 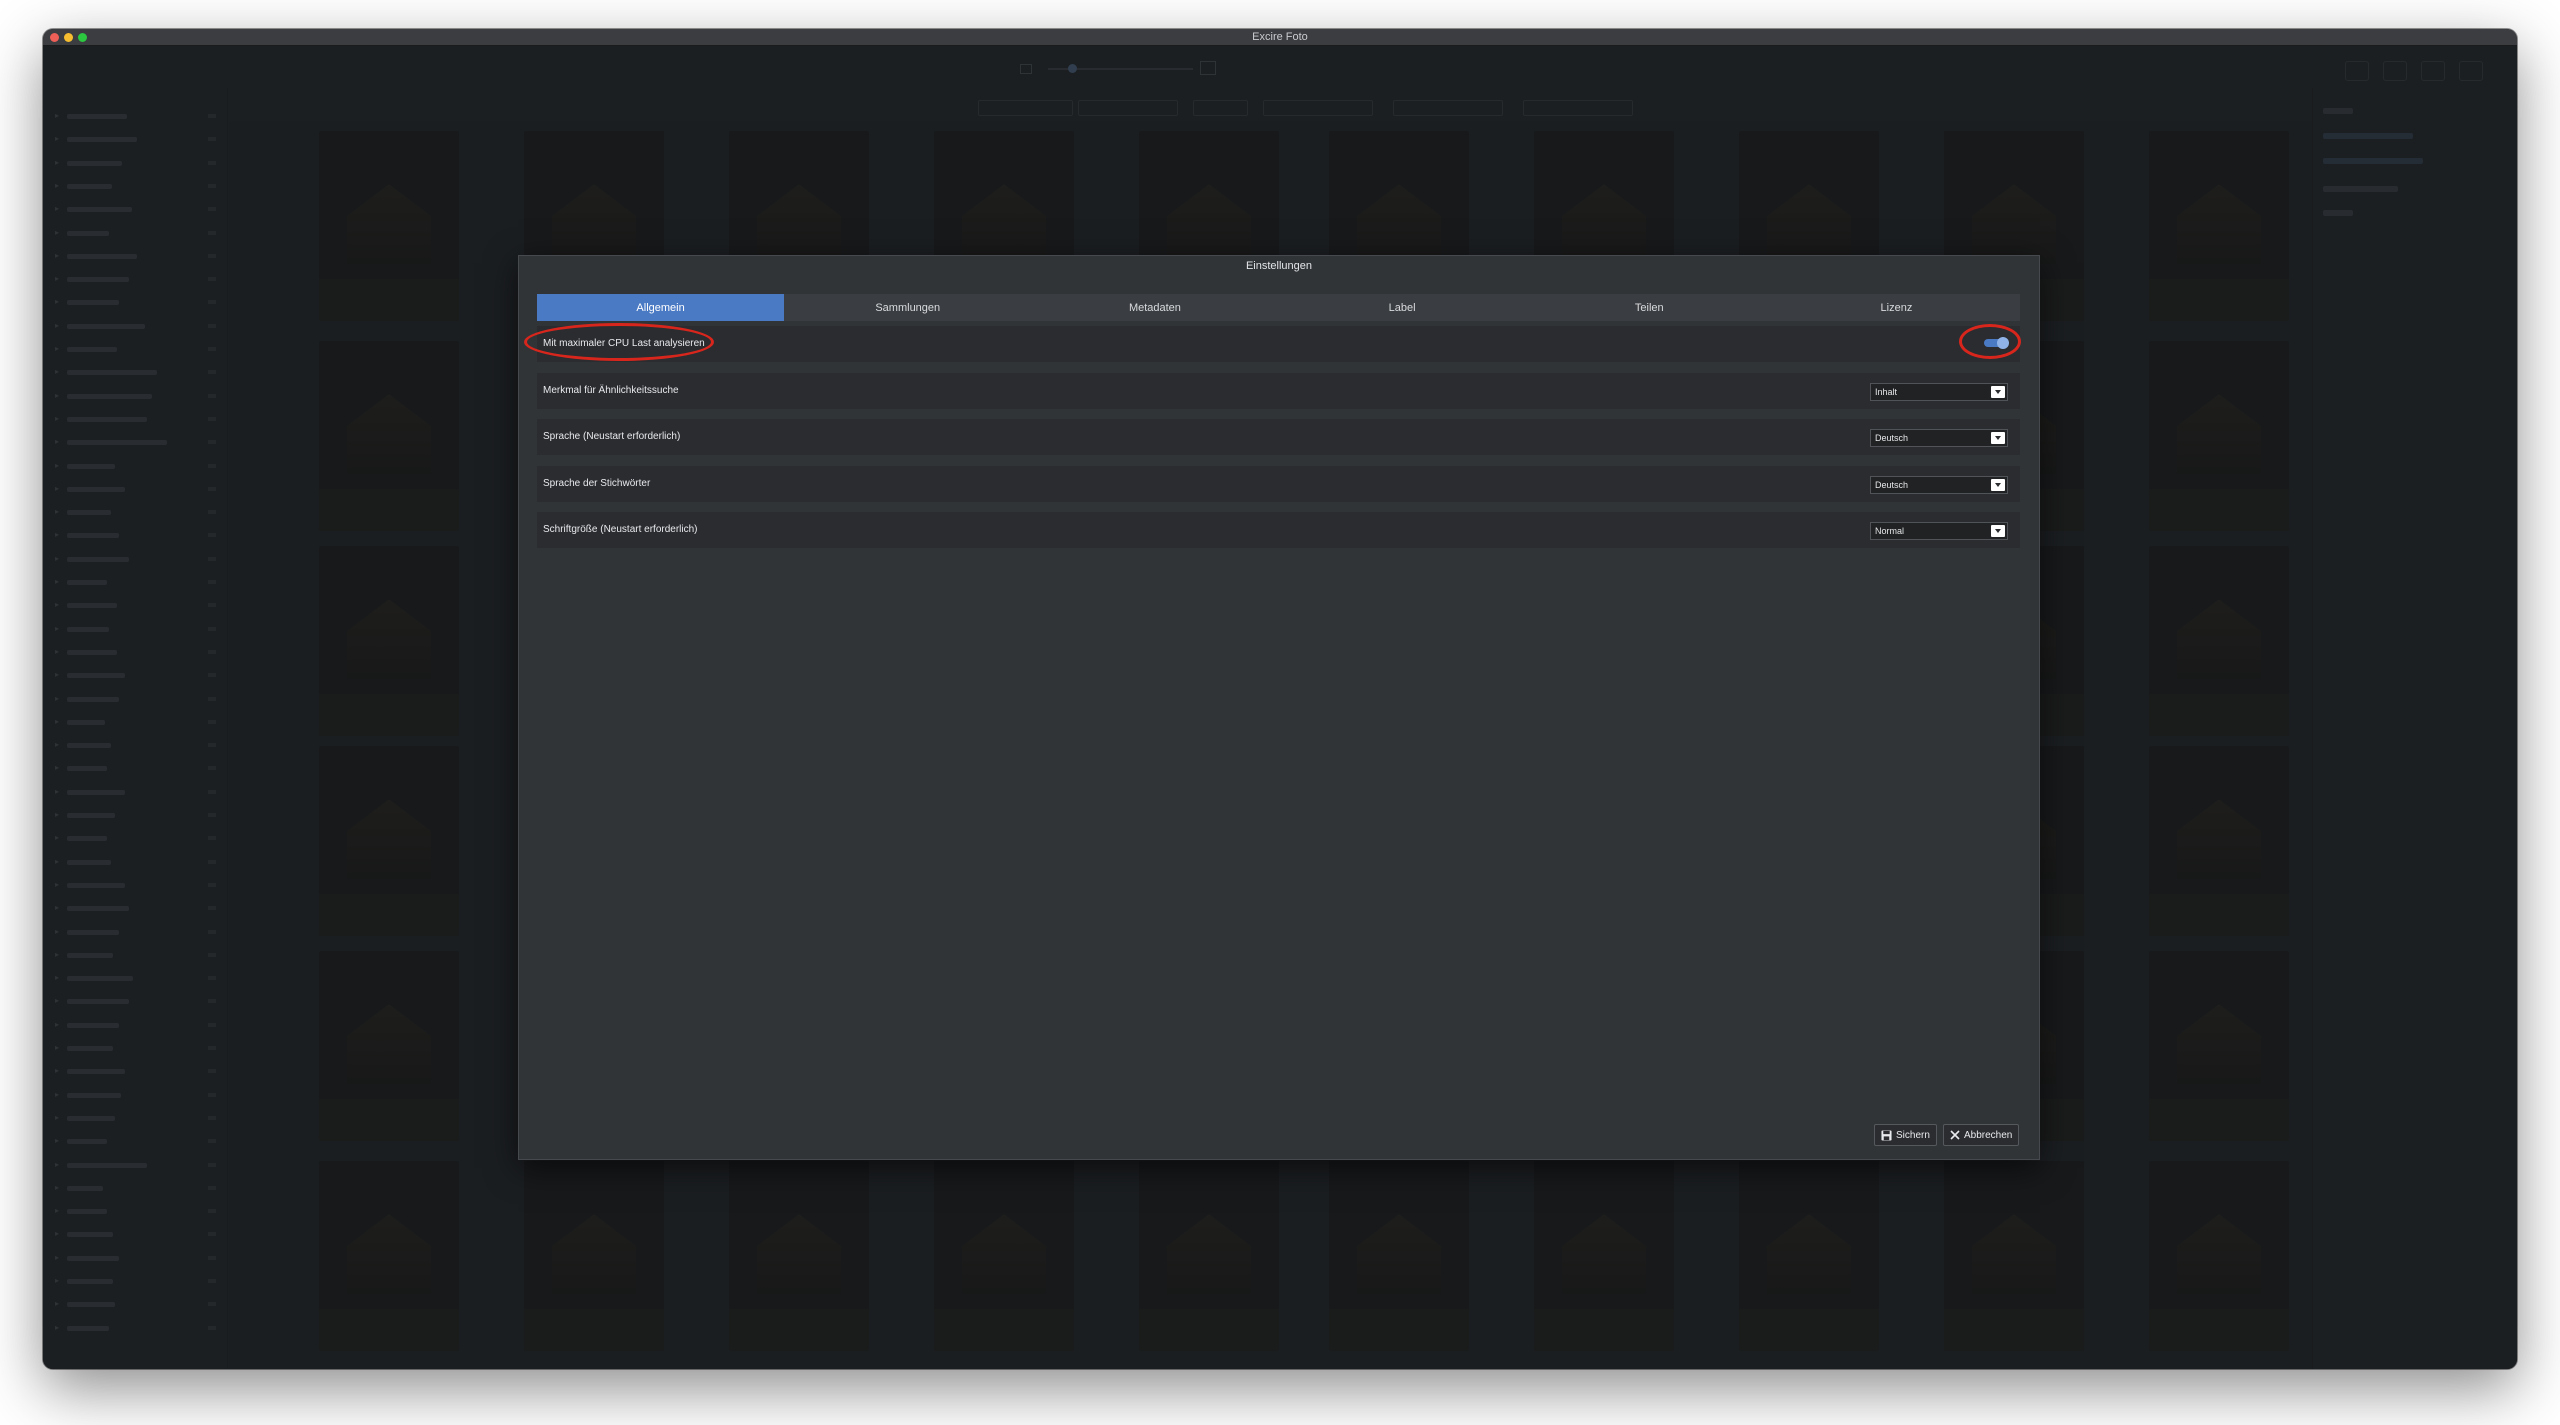 I want to click on keyword-language-setting-row: Sprache der Stichwörter Deutsch, so click(x=1278, y=484).